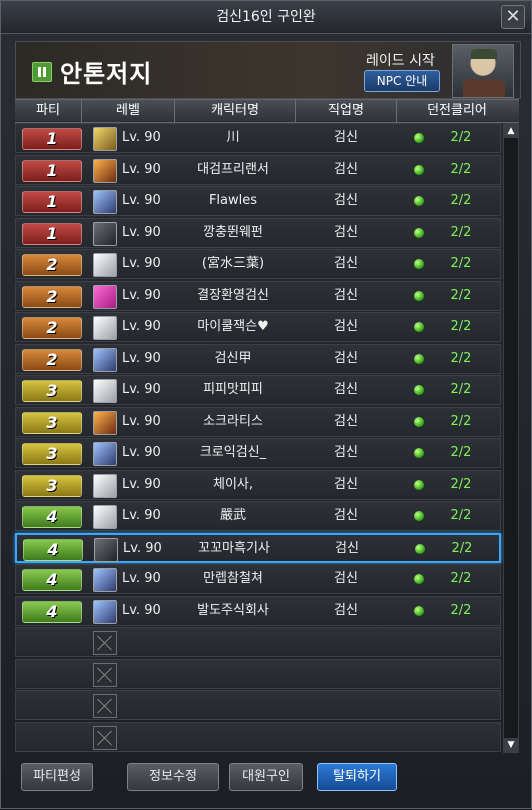  I want to click on recruit-button: 대원구인, so click(266, 777).